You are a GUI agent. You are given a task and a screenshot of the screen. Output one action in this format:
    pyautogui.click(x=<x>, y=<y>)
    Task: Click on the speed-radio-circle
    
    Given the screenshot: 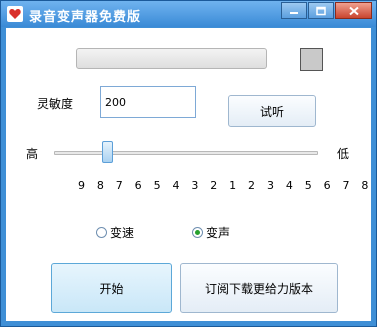 What is the action you would take?
    pyautogui.click(x=101, y=232)
    